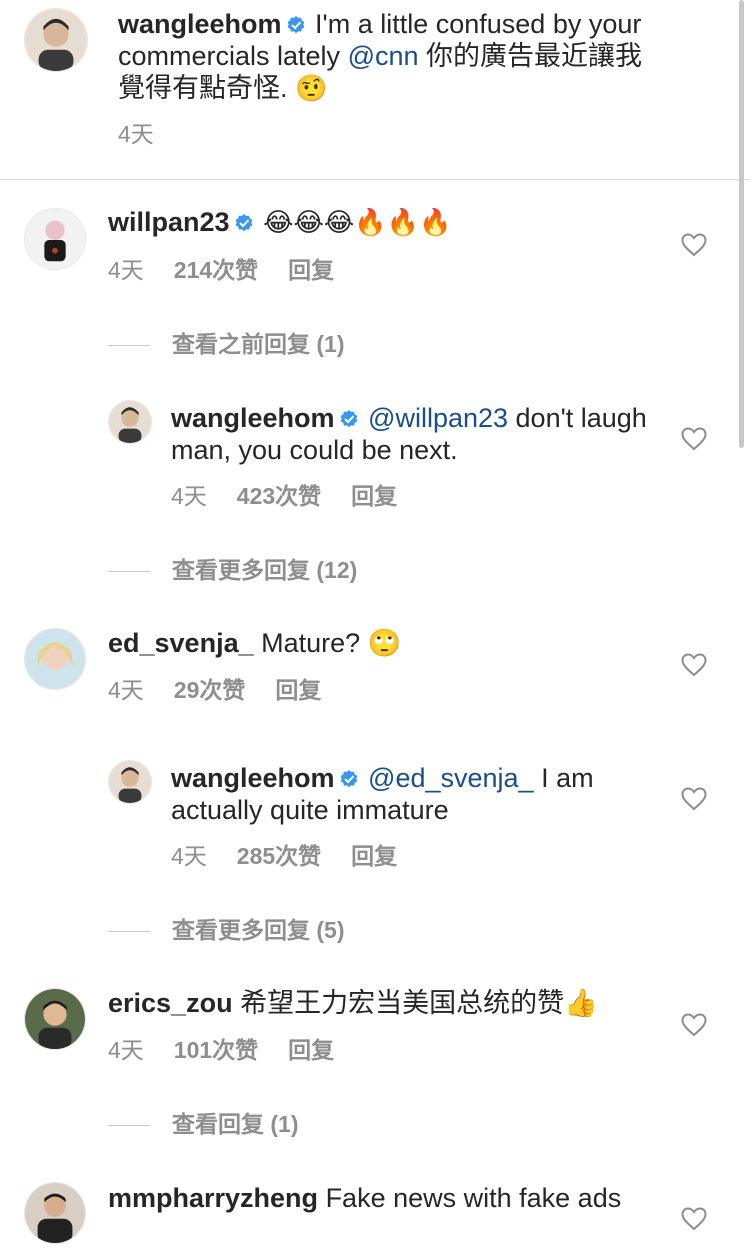 This screenshot has width=750, height=1248. I want to click on view-previous-replies-label: 查看之前回复 (1), so click(258, 344).